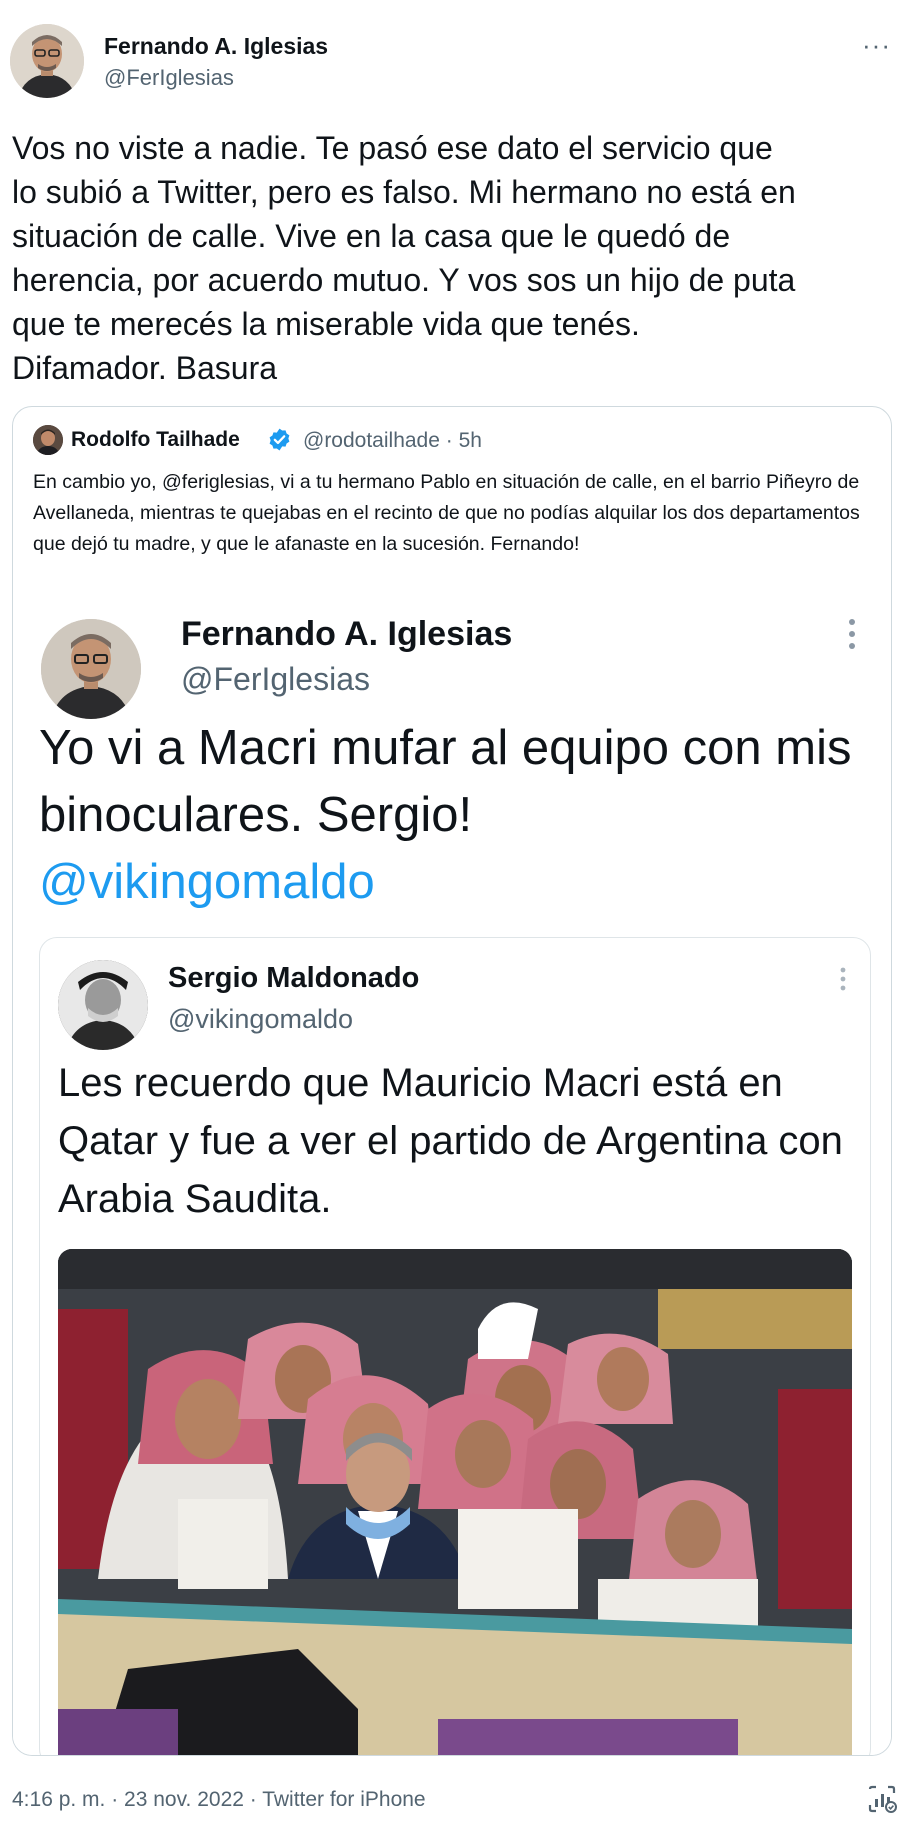 This screenshot has width=923, height=1823. I want to click on nested-author-avatar, so click(103, 1005).